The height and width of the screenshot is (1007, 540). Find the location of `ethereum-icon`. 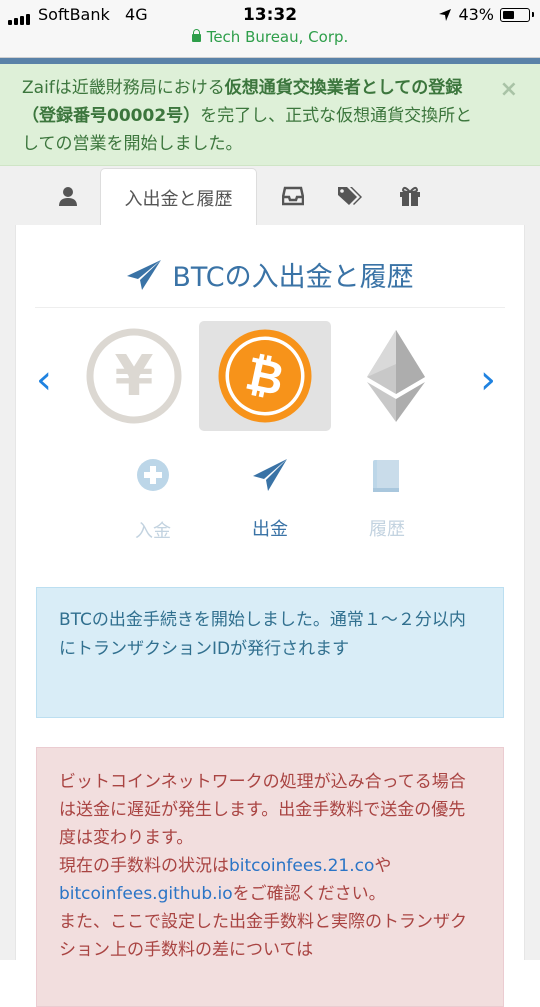

ethereum-icon is located at coordinates (396, 376).